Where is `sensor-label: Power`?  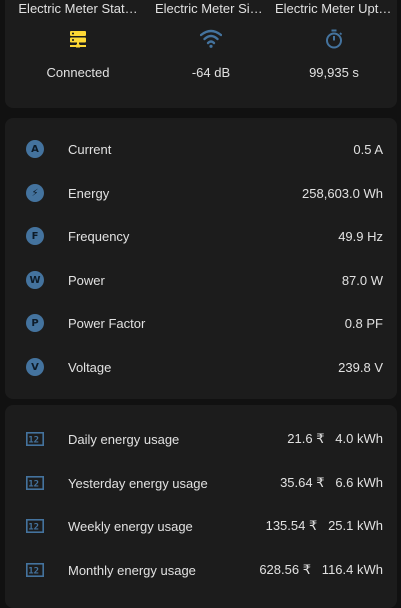
sensor-label: Power is located at coordinates (86, 280).